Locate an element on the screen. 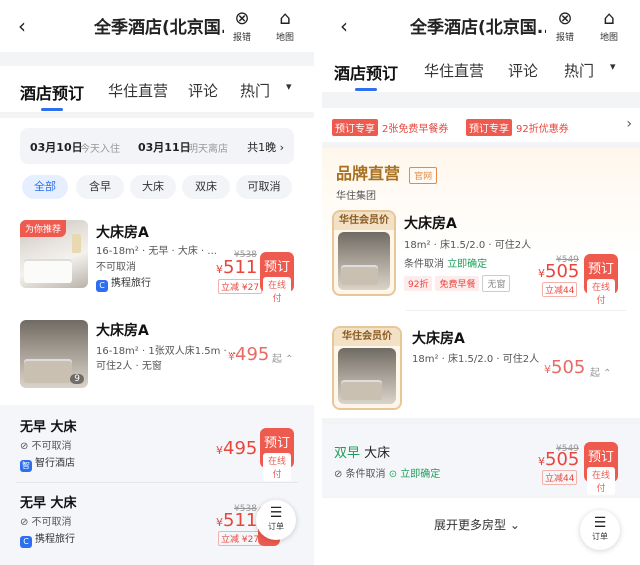 The height and width of the screenshot is (565, 640). promo-breakfast: 预订专享 2张免费早餐券 is located at coordinates (390, 127).